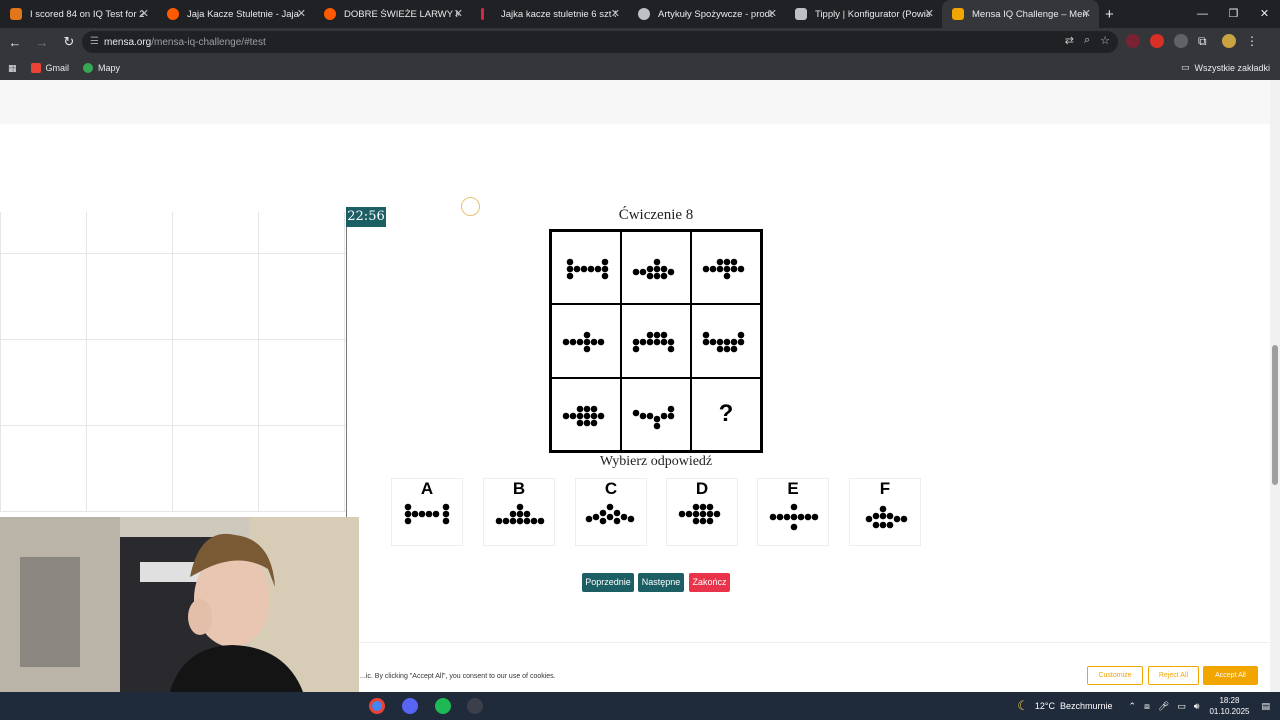  I want to click on adblock-icon, so click(1157, 41).